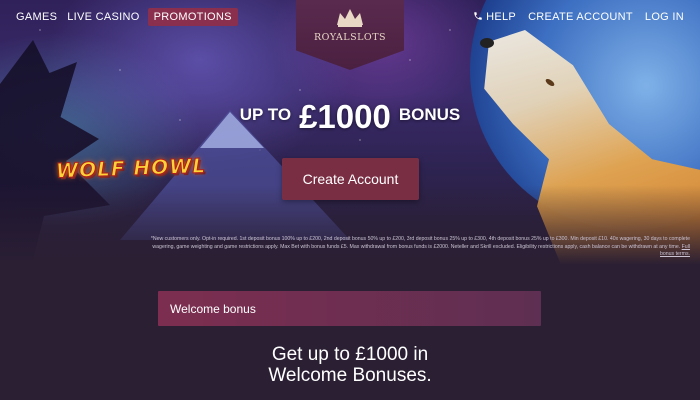 Image resolution: width=700 pixels, height=400 pixels. Describe the element at coordinates (213, 308) in the screenshot. I see `welcome-bonus-label: Welcome bonus` at that location.